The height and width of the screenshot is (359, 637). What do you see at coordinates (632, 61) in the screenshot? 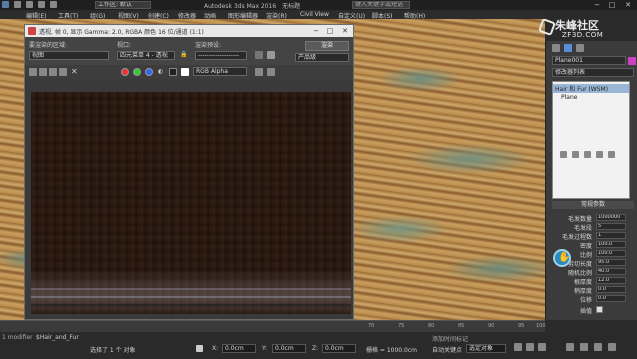
I see `object-color-swatch` at bounding box center [632, 61].